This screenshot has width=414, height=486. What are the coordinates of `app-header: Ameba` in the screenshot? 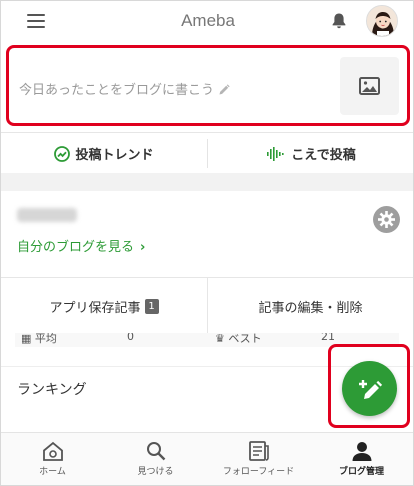 It's located at (207, 21).